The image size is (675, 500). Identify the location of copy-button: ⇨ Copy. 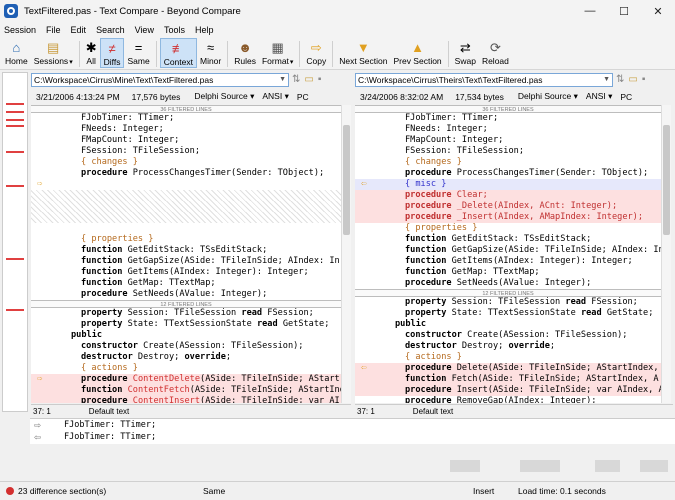
(316, 53).